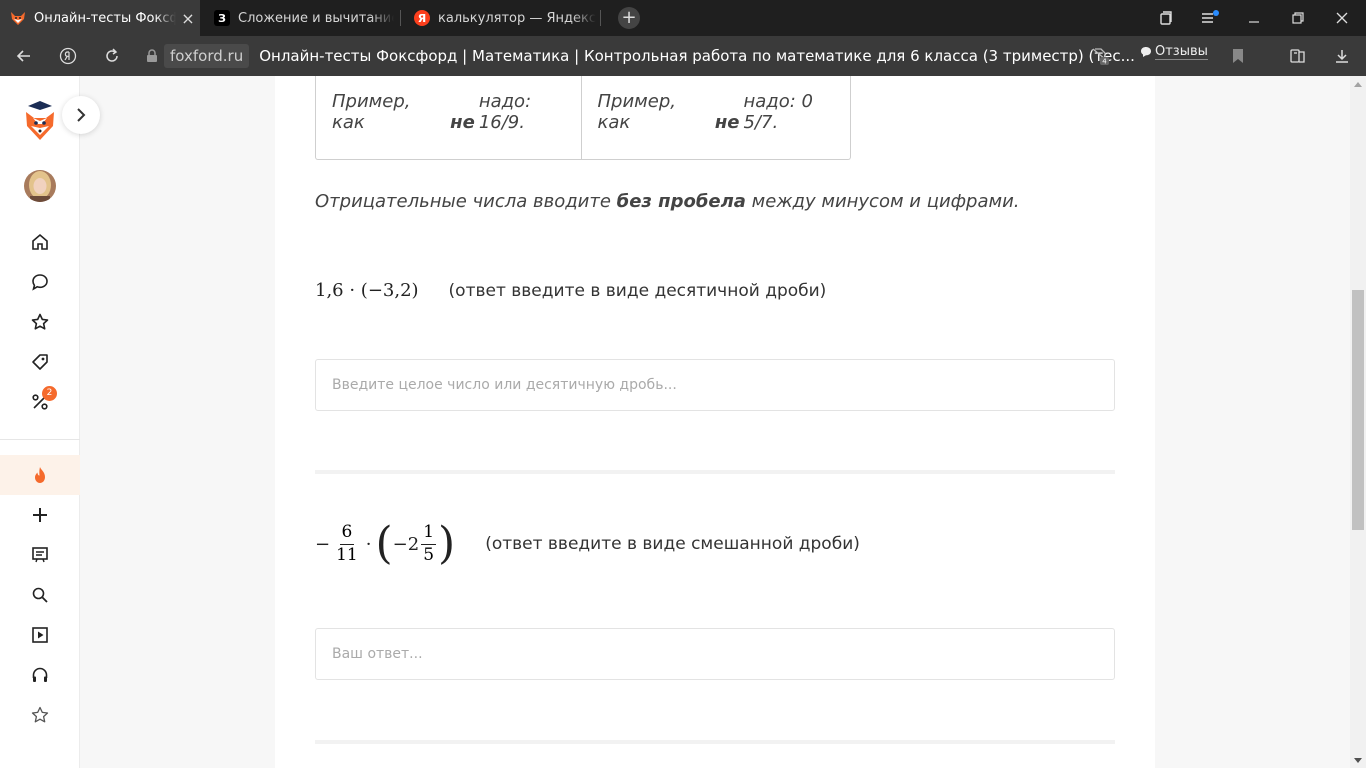 Image resolution: width=1366 pixels, height=768 pixels. I want to click on fox-favicon-icon, so click(18, 18).